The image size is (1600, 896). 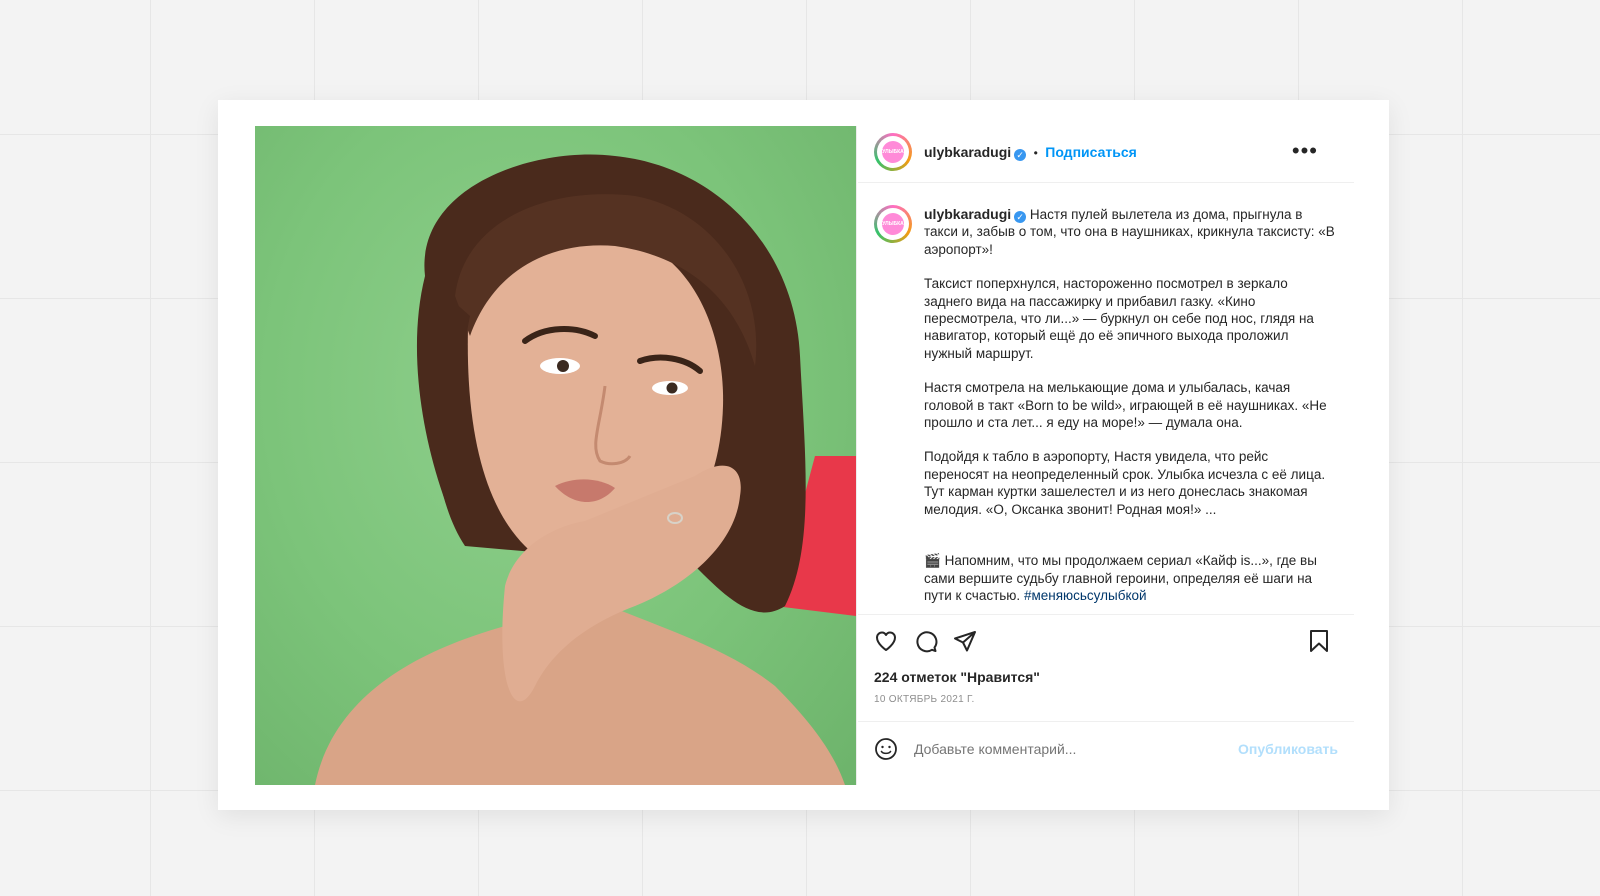 I want to click on follow-button: Подписаться, so click(x=1091, y=152).